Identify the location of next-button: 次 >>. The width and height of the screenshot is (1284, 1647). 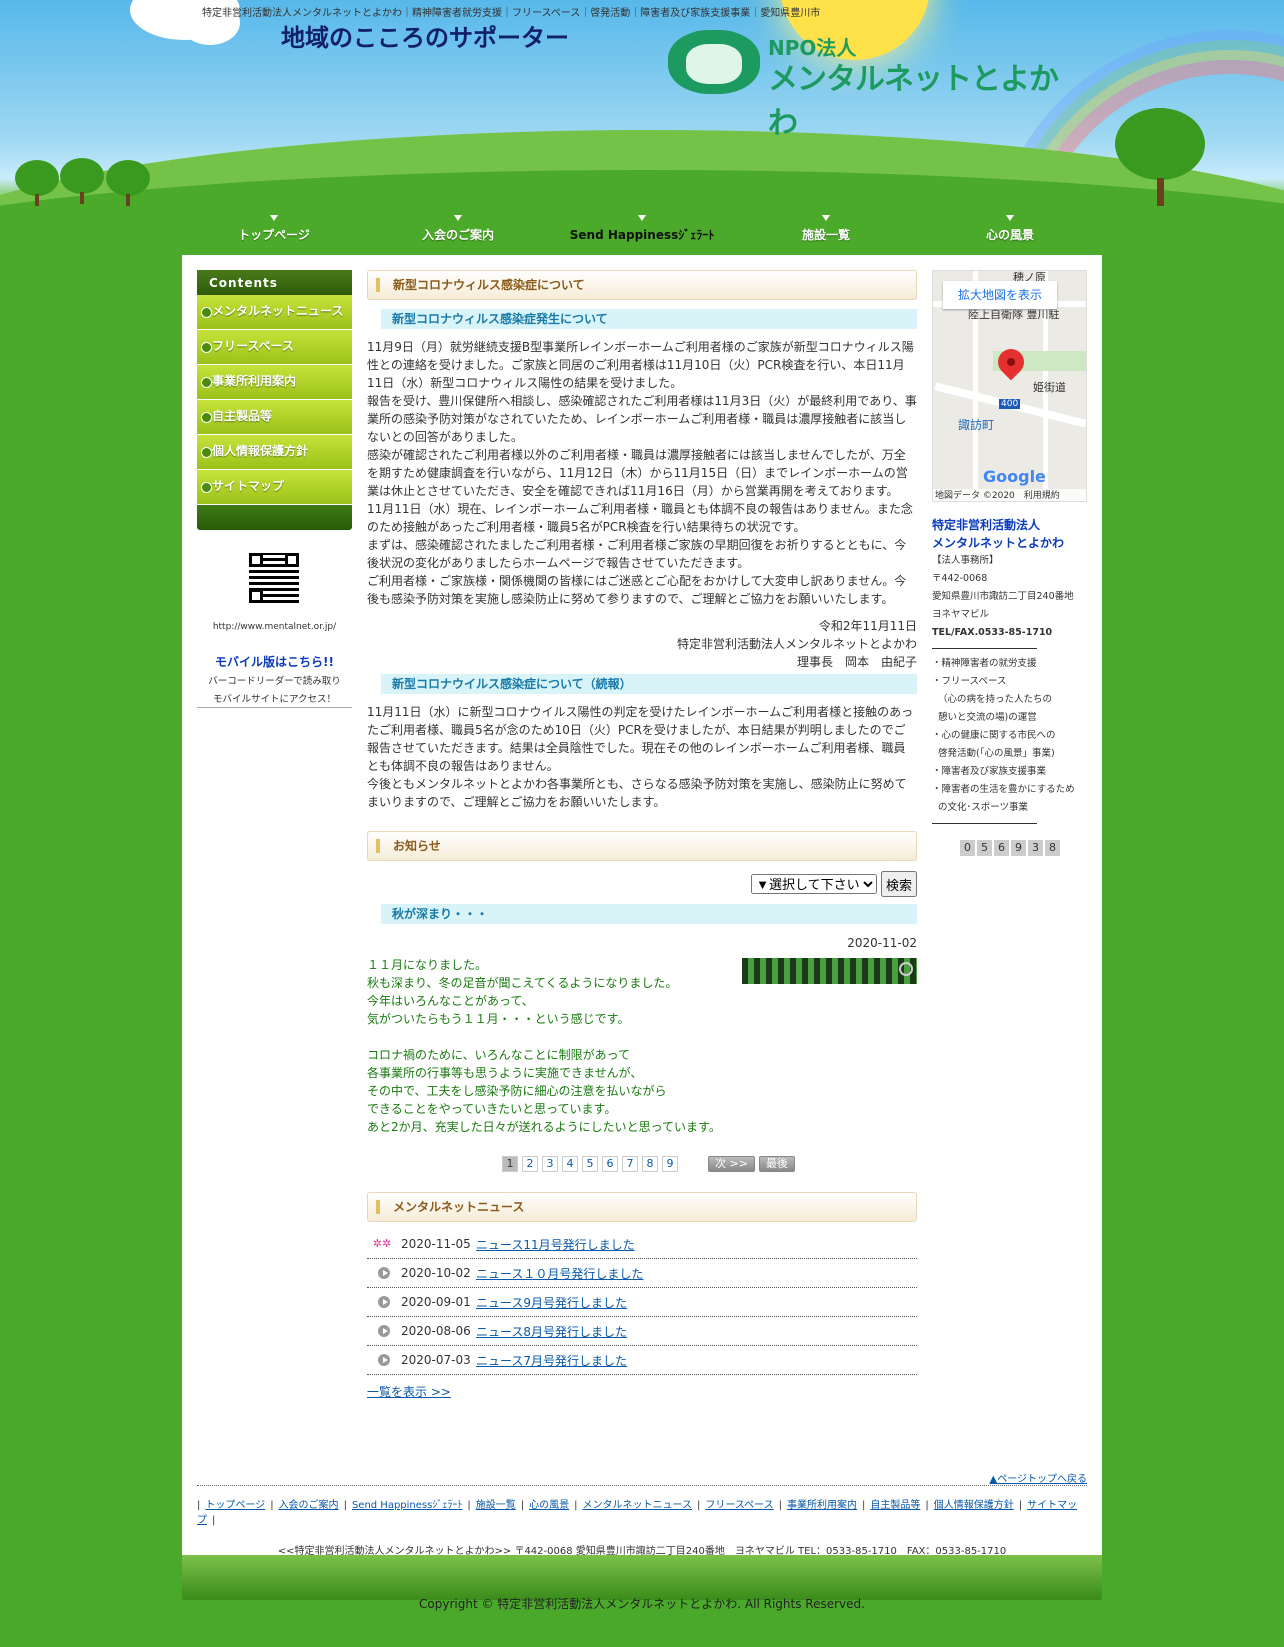
(731, 1164).